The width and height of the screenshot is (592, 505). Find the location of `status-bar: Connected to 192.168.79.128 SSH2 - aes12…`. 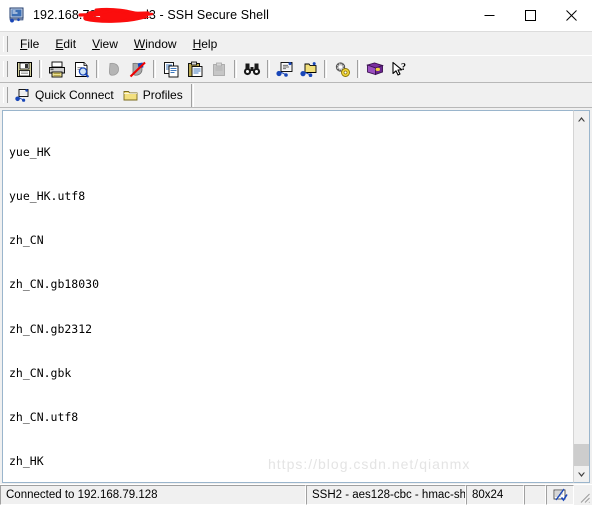

status-bar: Connected to 192.168.79.128 SSH2 - aes12… is located at coordinates (296, 494).